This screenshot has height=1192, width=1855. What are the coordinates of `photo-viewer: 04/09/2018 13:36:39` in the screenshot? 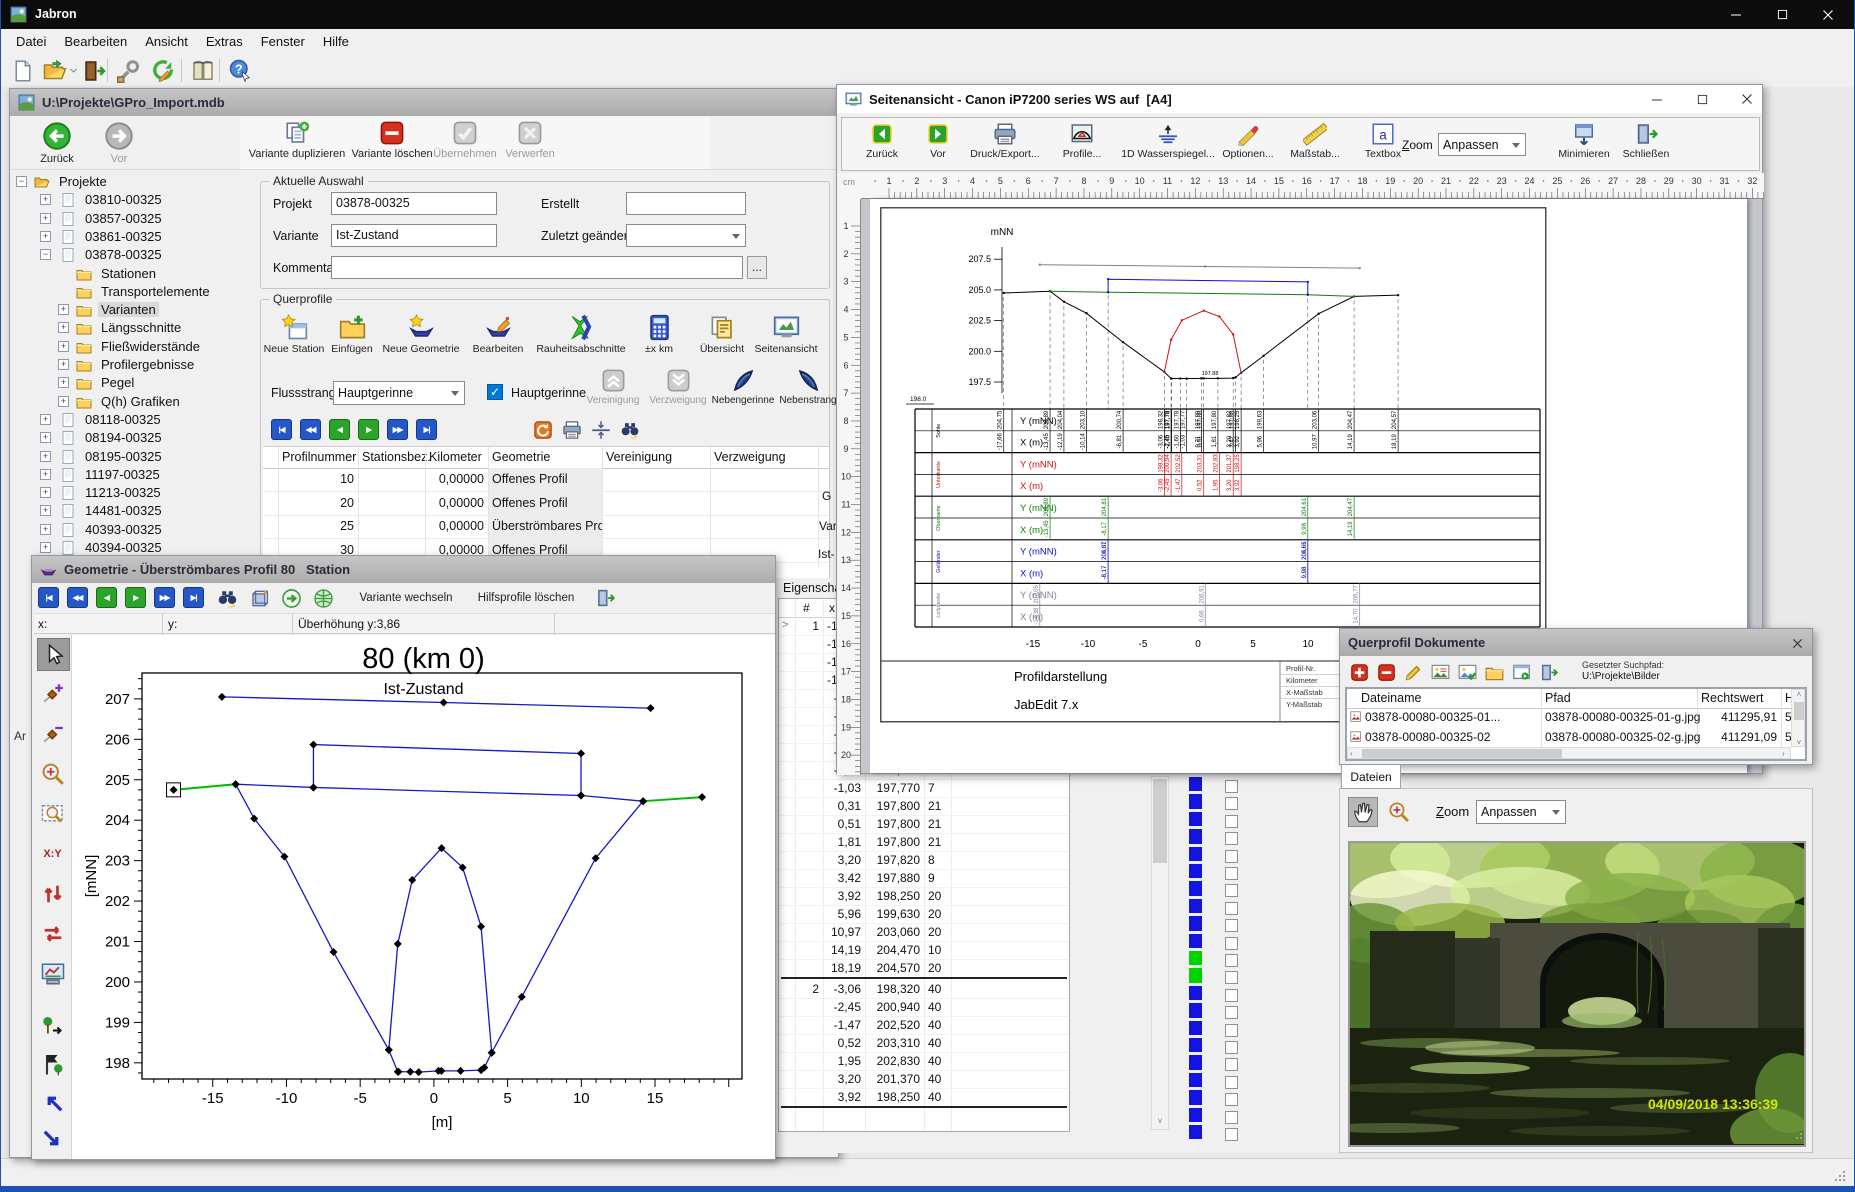 It's located at (1577, 994).